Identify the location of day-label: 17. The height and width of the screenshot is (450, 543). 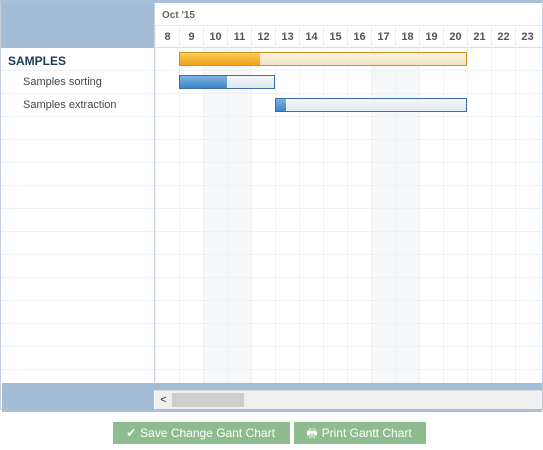
(383, 37).